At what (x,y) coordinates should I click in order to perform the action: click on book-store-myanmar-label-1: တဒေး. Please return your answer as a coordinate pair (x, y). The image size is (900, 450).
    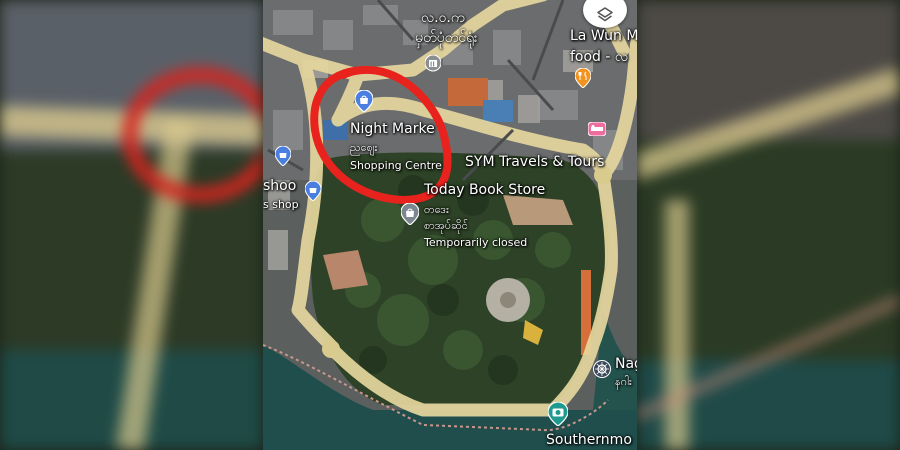
    Looking at the image, I should click on (436, 209).